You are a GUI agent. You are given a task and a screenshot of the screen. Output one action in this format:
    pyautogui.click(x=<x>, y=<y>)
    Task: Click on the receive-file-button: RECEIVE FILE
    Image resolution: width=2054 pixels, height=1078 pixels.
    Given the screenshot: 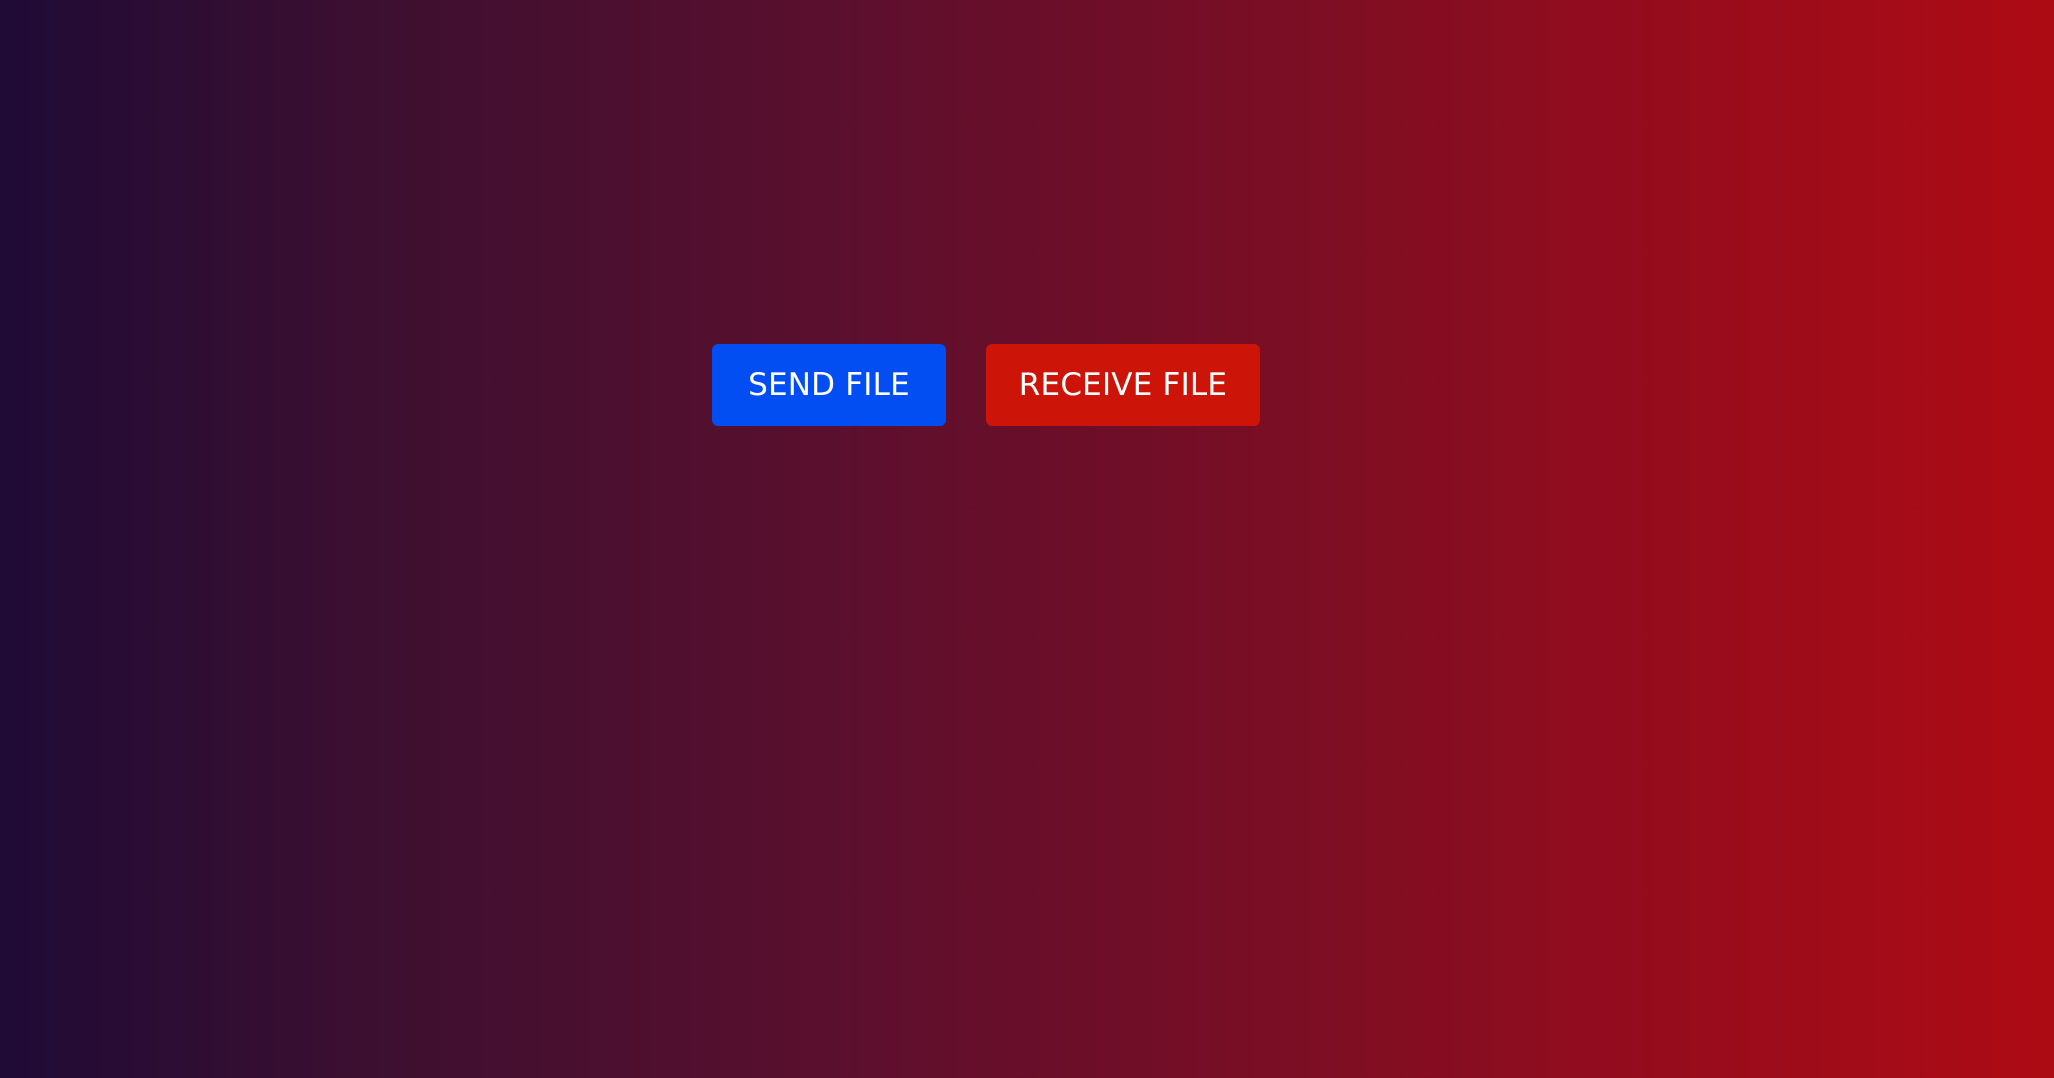 What is the action you would take?
    pyautogui.click(x=1123, y=385)
    